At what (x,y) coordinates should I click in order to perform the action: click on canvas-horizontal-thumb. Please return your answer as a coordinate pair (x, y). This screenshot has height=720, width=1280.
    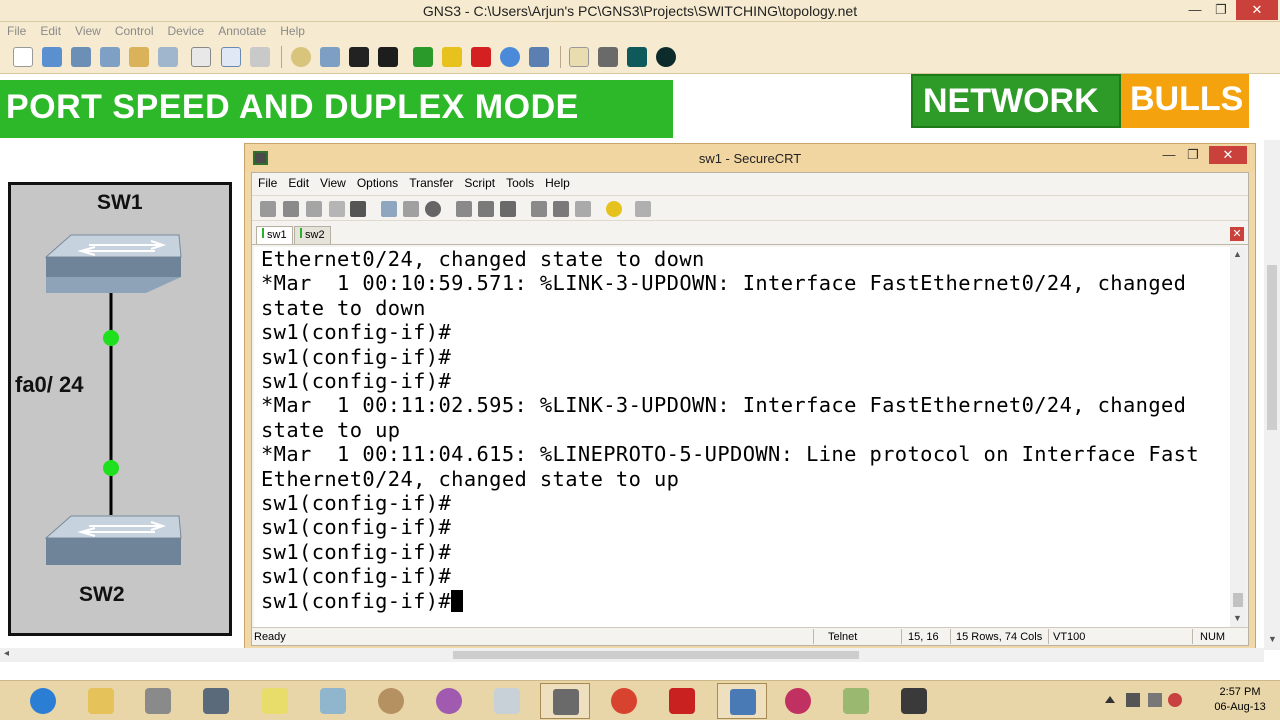
    Looking at the image, I should click on (656, 655).